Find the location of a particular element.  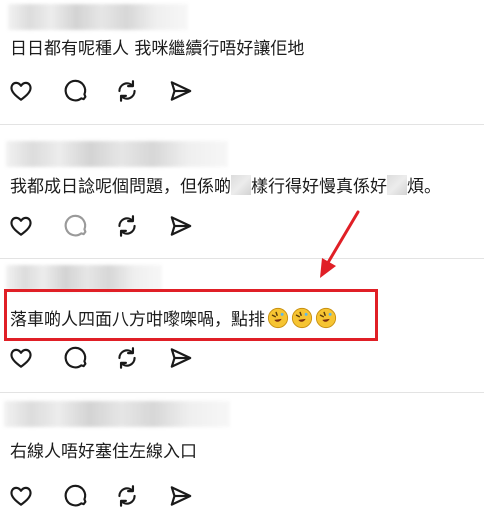

post-text: 我都成日諗呢個問題，但係啲 樣行得好慢真係好 煩。 is located at coordinates (225, 186).